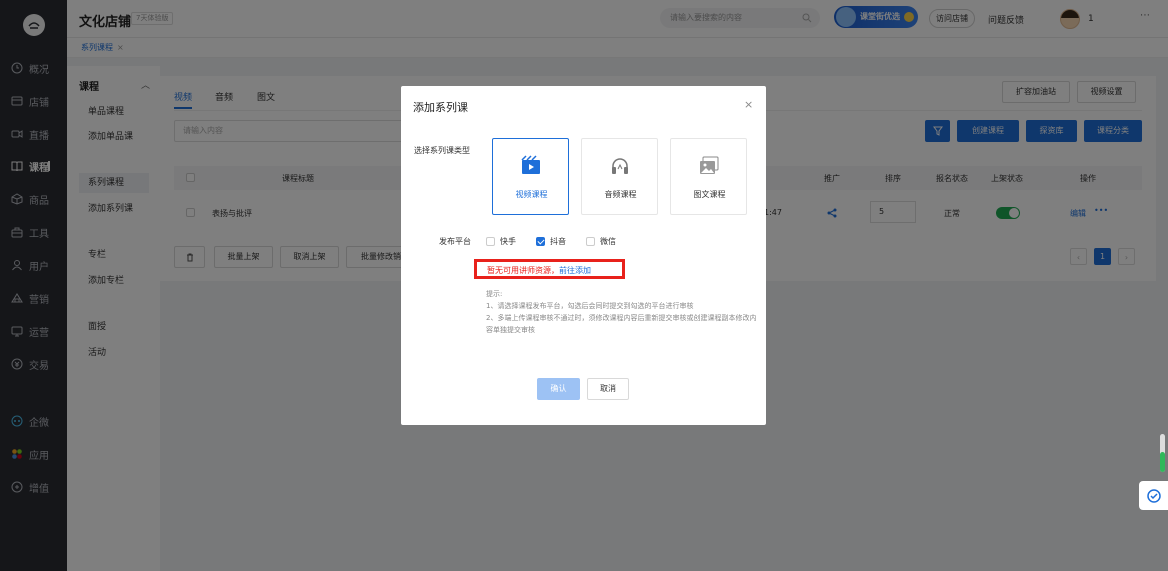 The width and height of the screenshot is (1168, 571). I want to click on audio-course-icon, so click(620, 166).